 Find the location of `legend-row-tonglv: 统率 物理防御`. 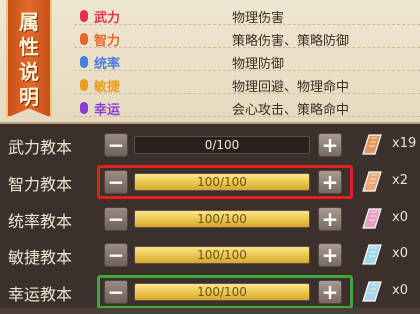

legend-row-tonglv: 统率 物理防御 is located at coordinates (247, 61).